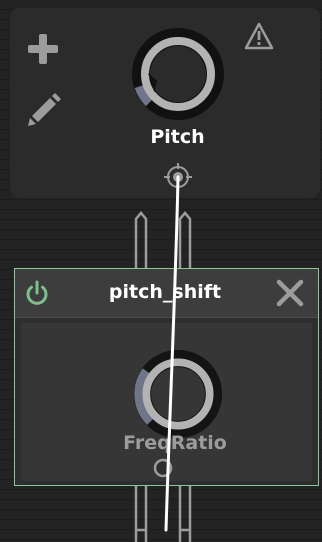 The height and width of the screenshot is (542, 322). I want to click on connector-left-bottom, so click(141, 514).